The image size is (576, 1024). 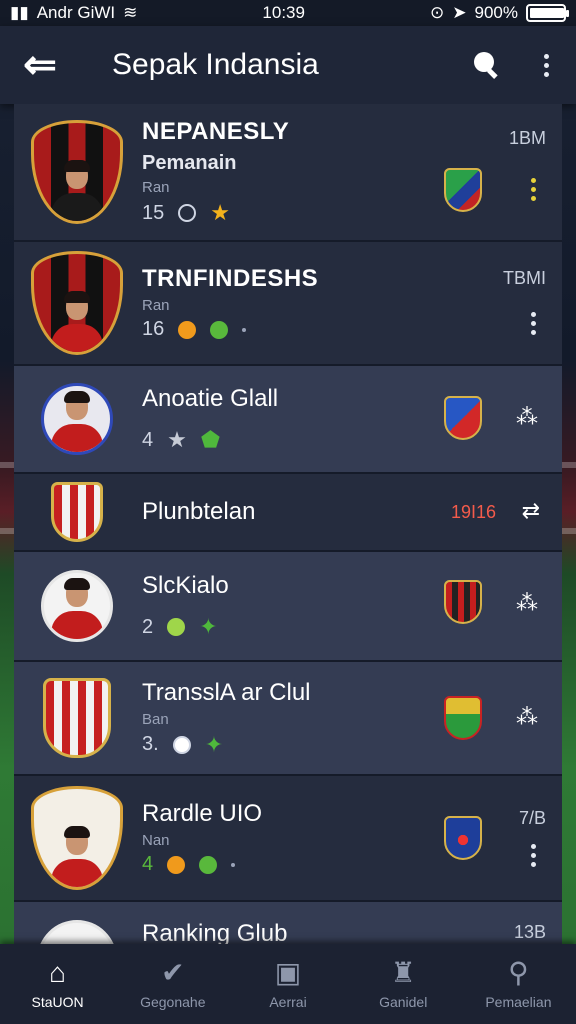 I want to click on alarm-icon: ⊙, so click(x=437, y=12).